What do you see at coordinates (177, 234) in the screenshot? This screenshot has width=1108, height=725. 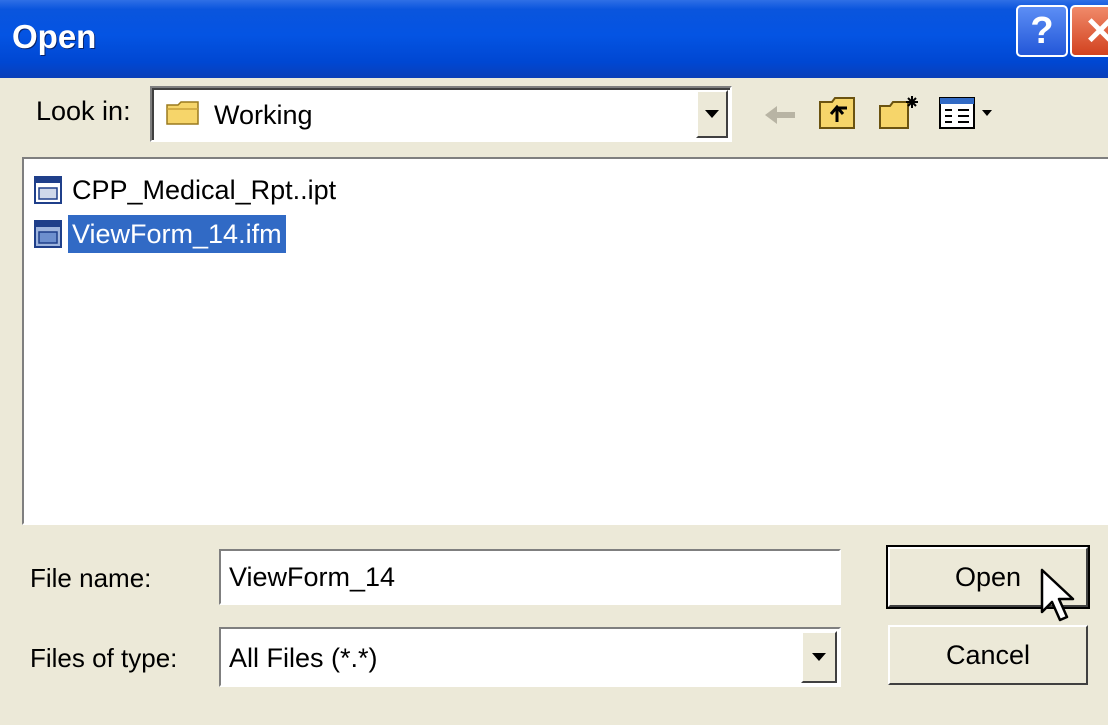 I see `file-name: ViewForm_14.ifm` at bounding box center [177, 234].